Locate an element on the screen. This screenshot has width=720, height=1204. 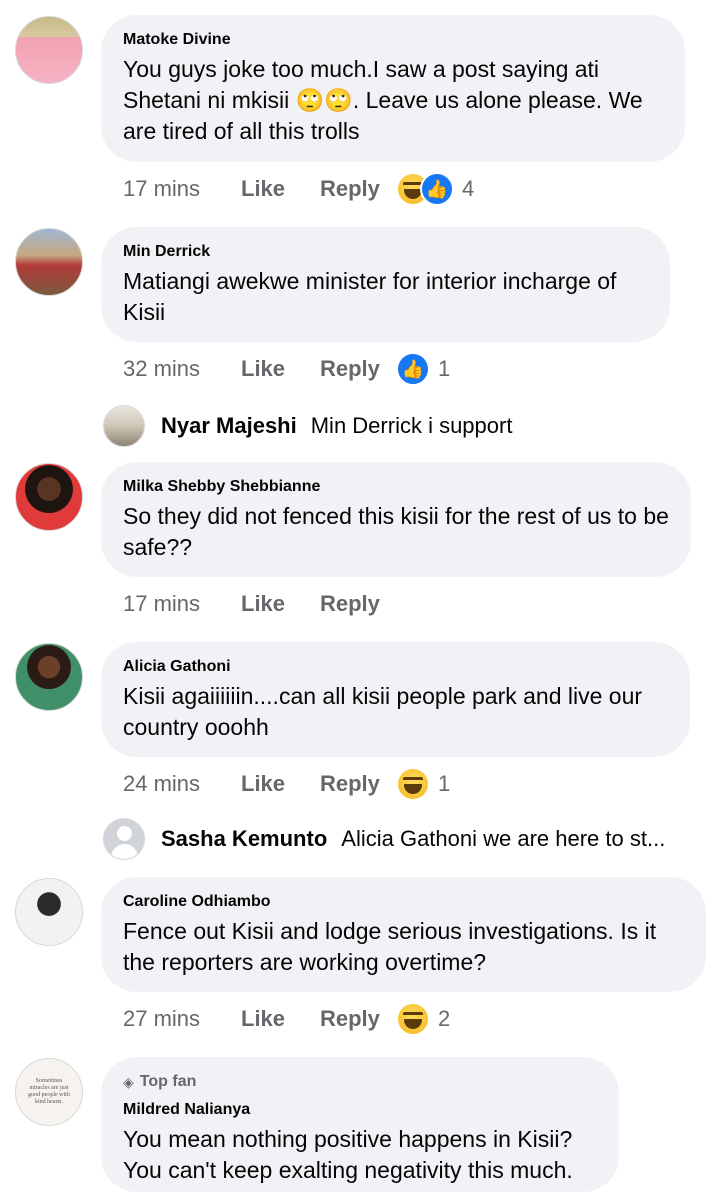
comment-actions: 17 mins Like Reply is located at coordinates (261, 604).